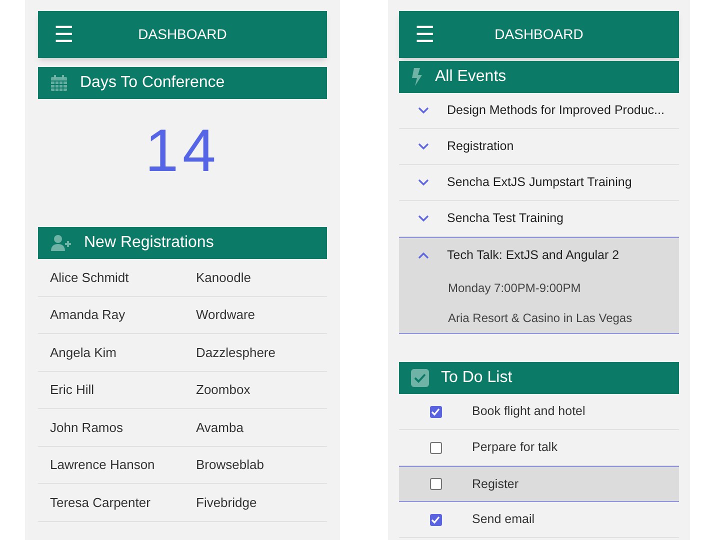 The width and height of the screenshot is (720, 540). I want to click on company-cell-text: Fivebridge, so click(226, 503).